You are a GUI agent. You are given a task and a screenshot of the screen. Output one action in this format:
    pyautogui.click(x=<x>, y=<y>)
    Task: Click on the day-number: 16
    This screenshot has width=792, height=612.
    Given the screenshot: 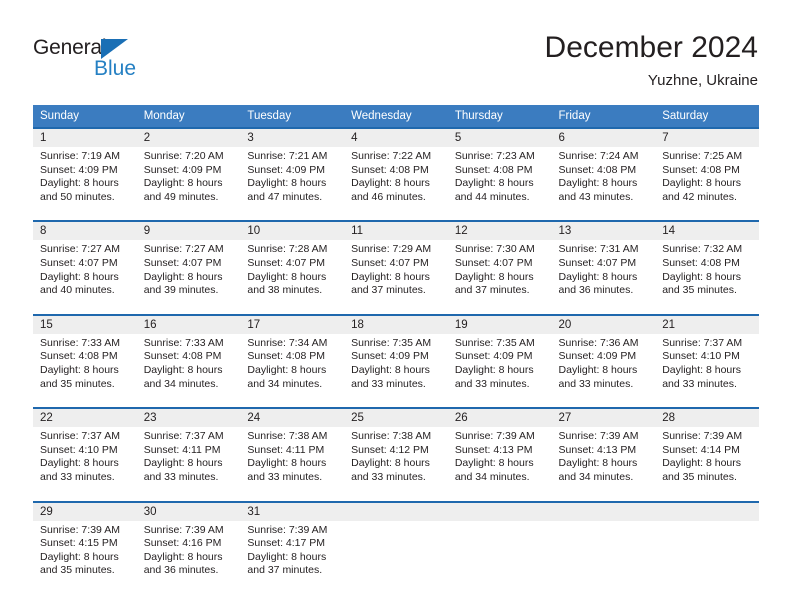 What is the action you would take?
    pyautogui.click(x=188, y=324)
    